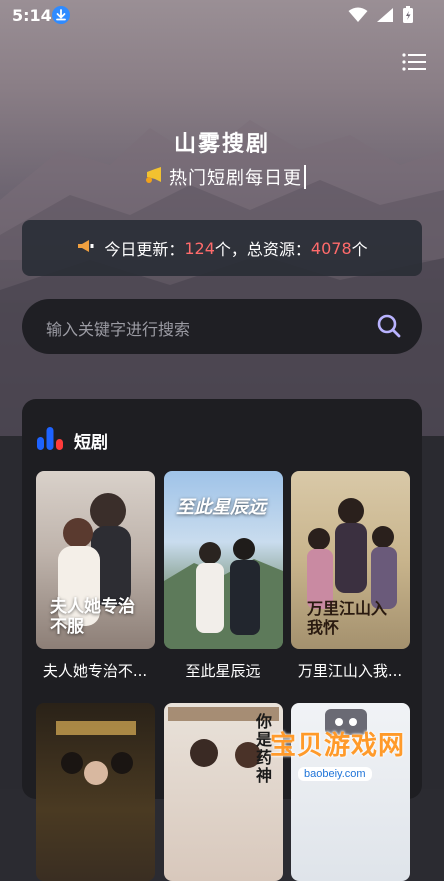 Image resolution: width=444 pixels, height=881 pixels. Describe the element at coordinates (86, 248) in the screenshot. I see `megaphone-icon` at that location.